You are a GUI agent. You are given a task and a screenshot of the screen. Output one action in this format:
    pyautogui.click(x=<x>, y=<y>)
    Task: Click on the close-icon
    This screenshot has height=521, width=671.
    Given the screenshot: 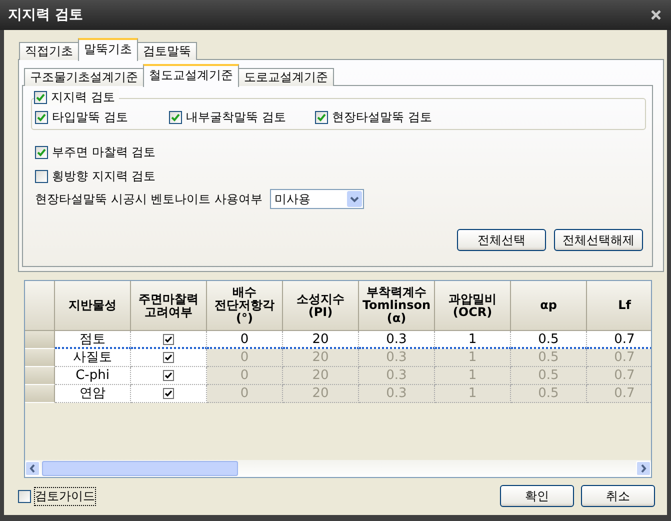 What is the action you would take?
    pyautogui.click(x=656, y=15)
    